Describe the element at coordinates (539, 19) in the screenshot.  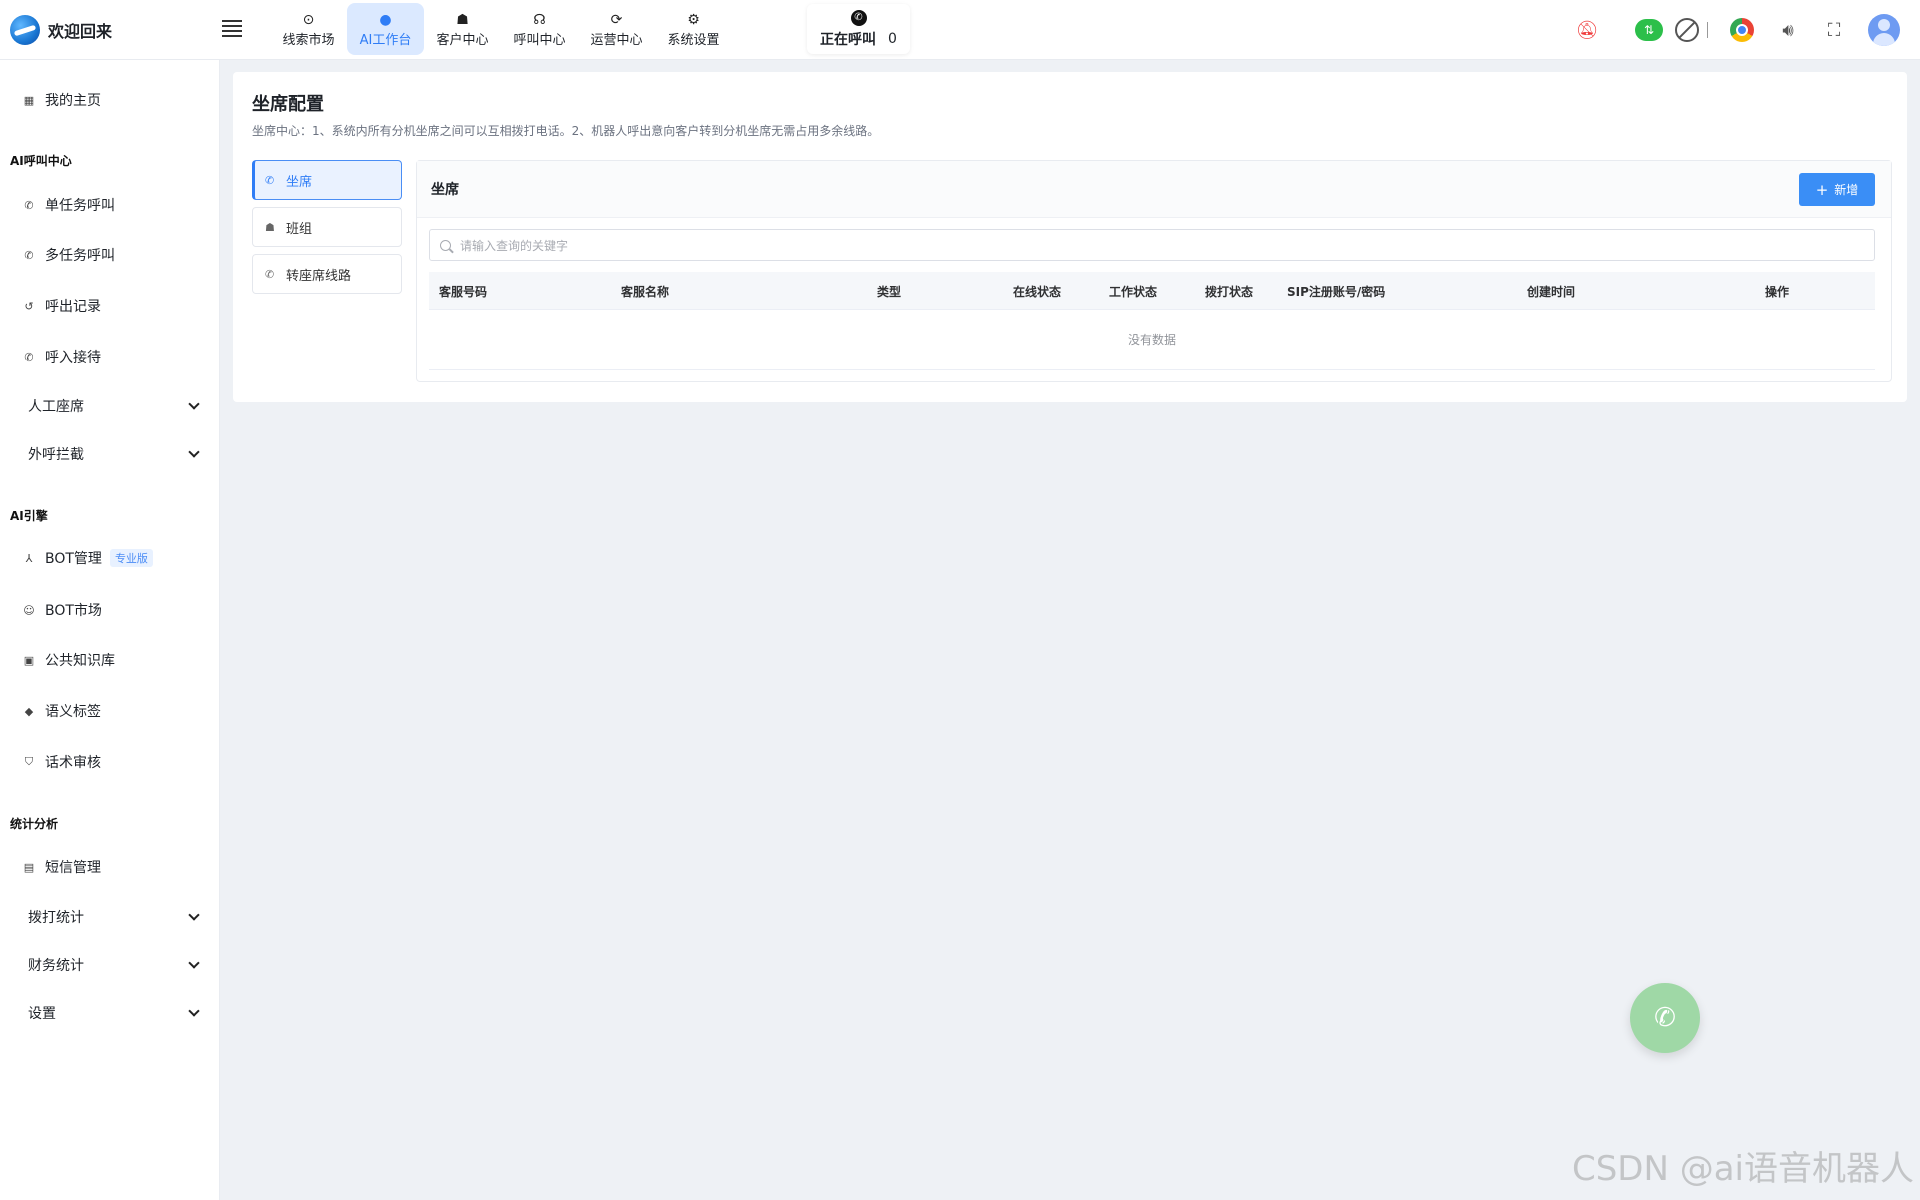
I see `headset-icon: ☊` at that location.